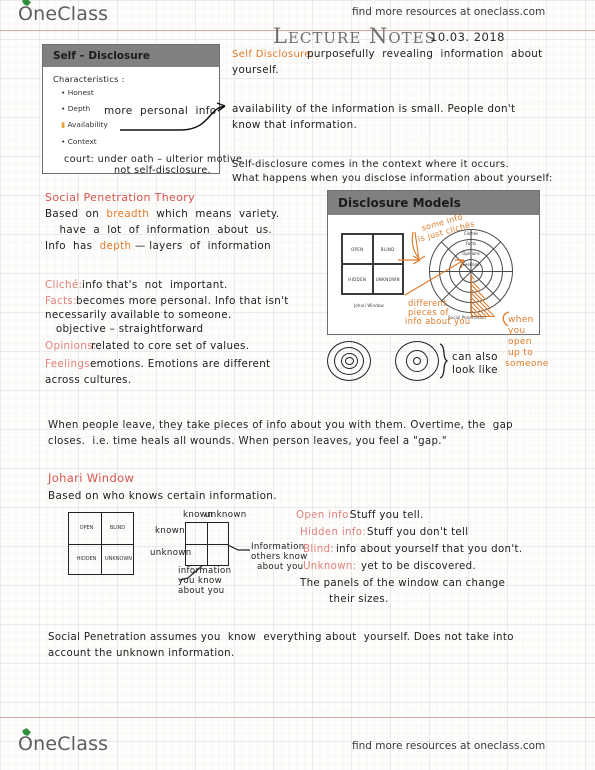 The height and width of the screenshot is (770, 595). I want to click on text-feelings-2: across cultures., so click(88, 380).